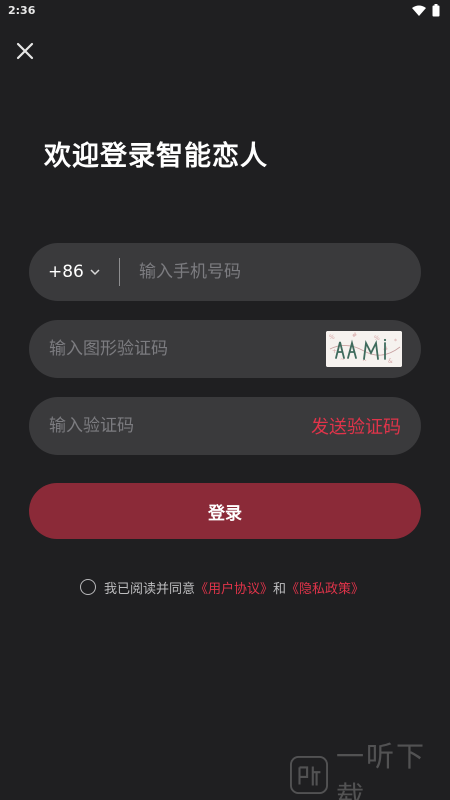 The width and height of the screenshot is (450, 800). What do you see at coordinates (234, 587) in the screenshot?
I see `user-agreement-link: 《用户协议》` at bounding box center [234, 587].